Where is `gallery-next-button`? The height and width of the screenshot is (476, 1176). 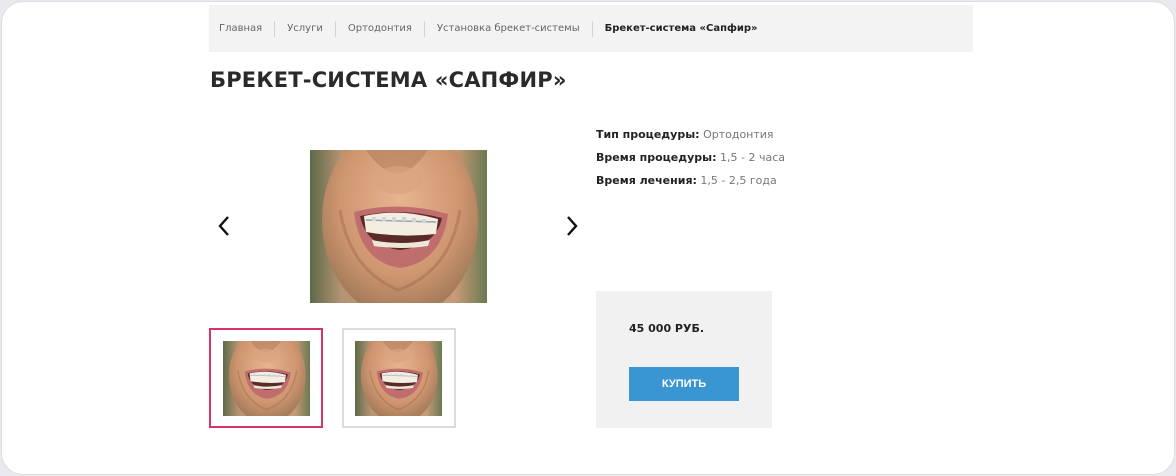
gallery-next-button is located at coordinates (571, 226).